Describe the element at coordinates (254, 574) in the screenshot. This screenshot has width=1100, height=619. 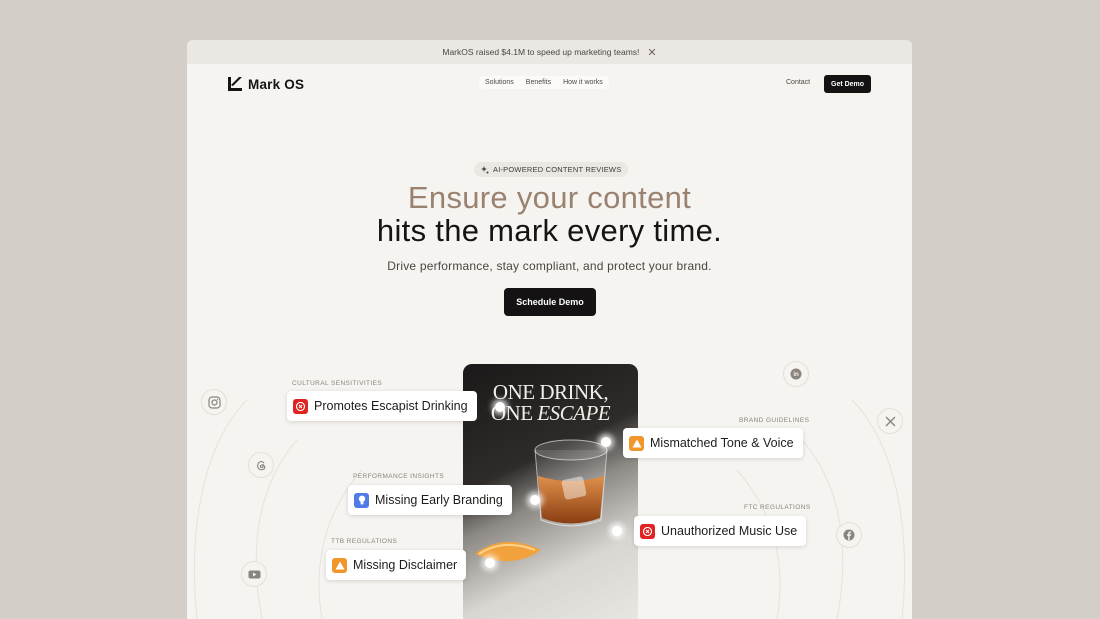
I see `youtube-icon` at that location.